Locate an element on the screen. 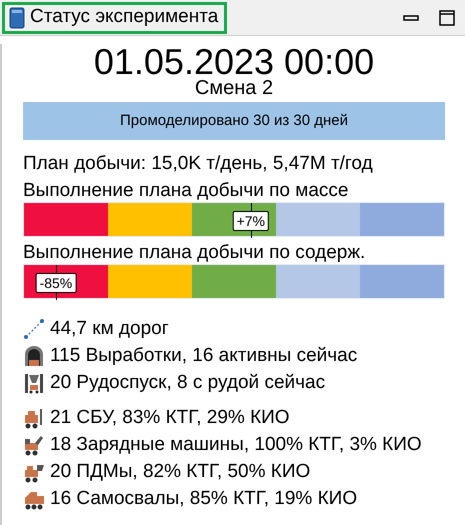  drill-rig-icon is located at coordinates (34, 417).